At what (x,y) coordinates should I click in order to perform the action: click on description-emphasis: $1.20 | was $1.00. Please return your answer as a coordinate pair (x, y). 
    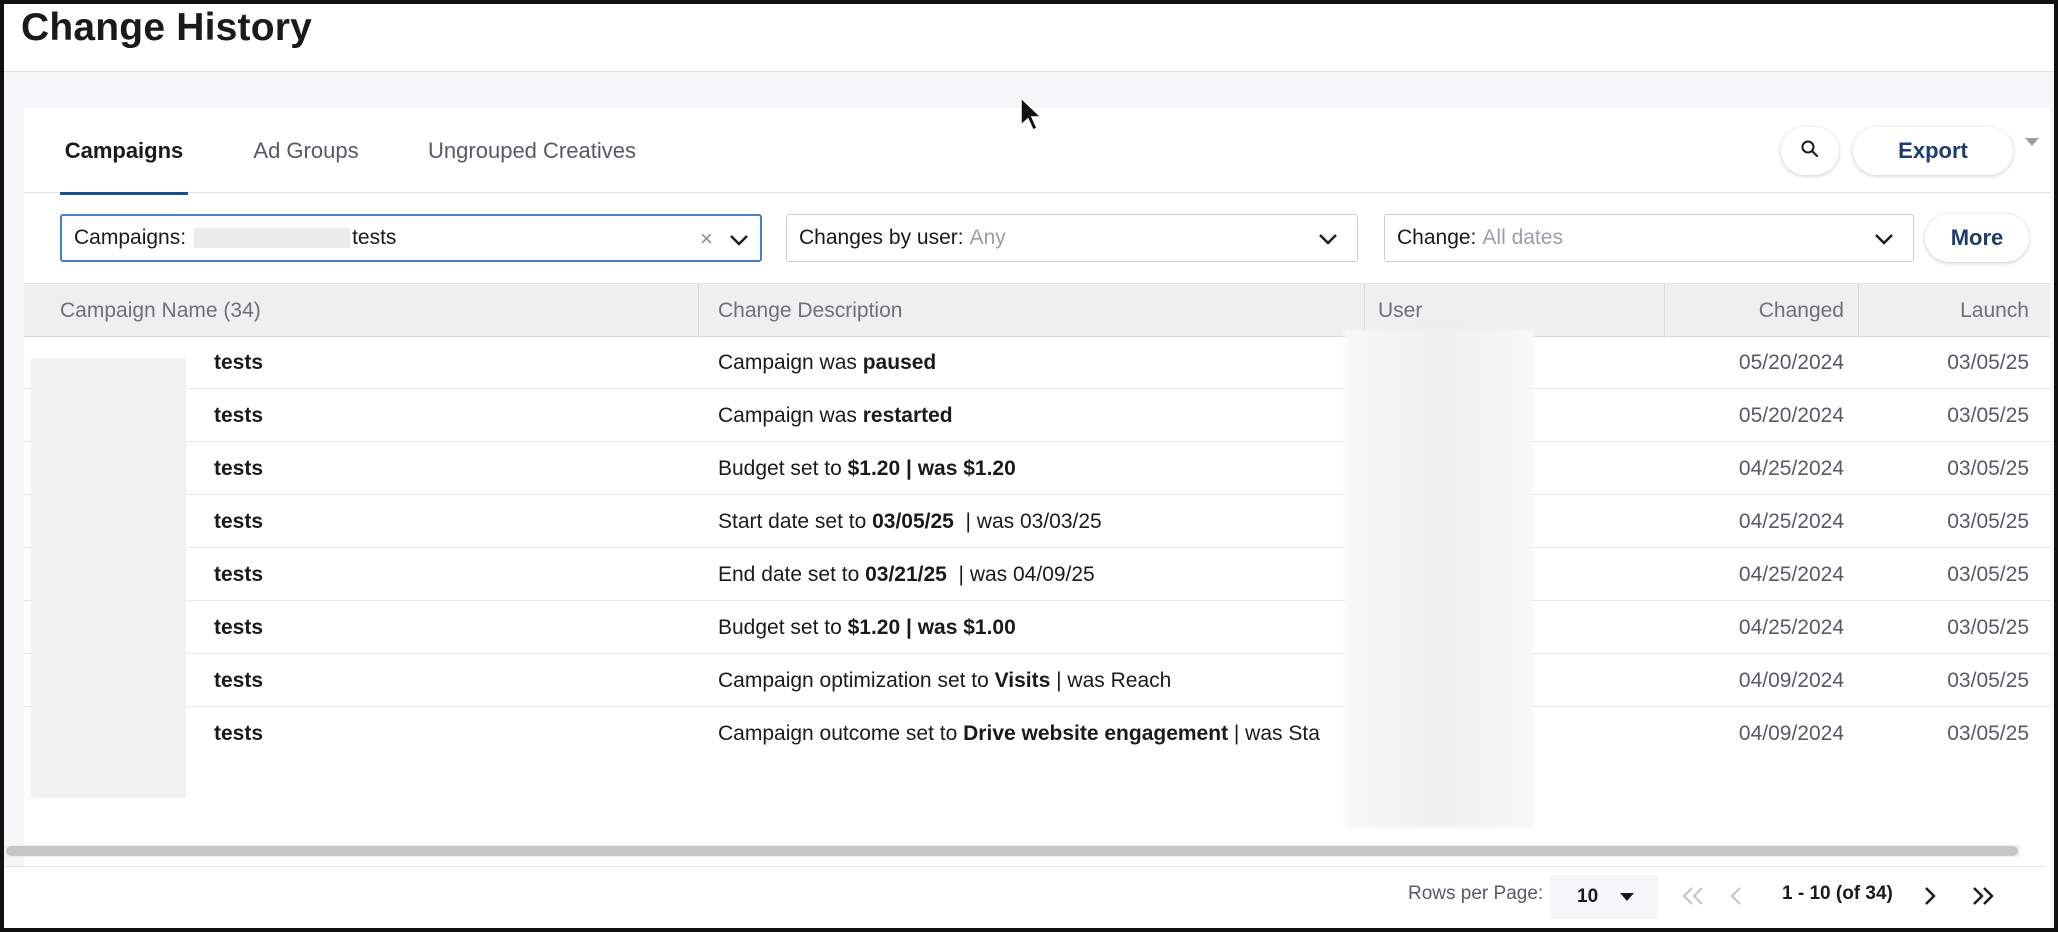
    Looking at the image, I should click on (931, 627).